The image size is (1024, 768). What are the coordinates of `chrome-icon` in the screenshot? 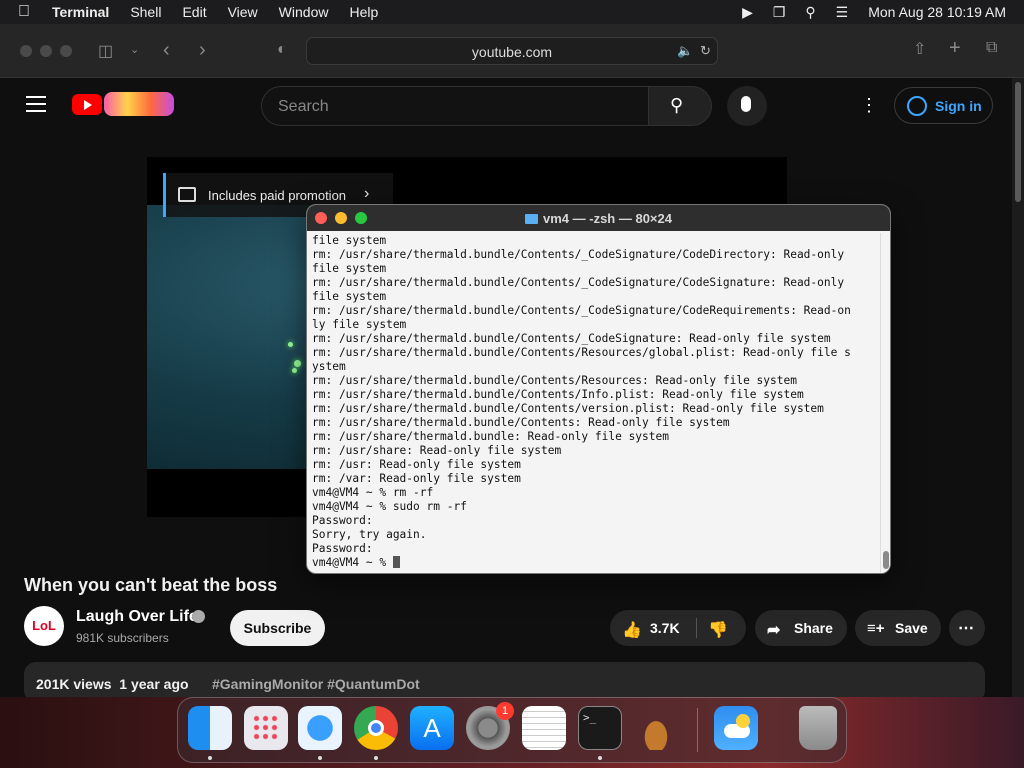 It's located at (376, 728).